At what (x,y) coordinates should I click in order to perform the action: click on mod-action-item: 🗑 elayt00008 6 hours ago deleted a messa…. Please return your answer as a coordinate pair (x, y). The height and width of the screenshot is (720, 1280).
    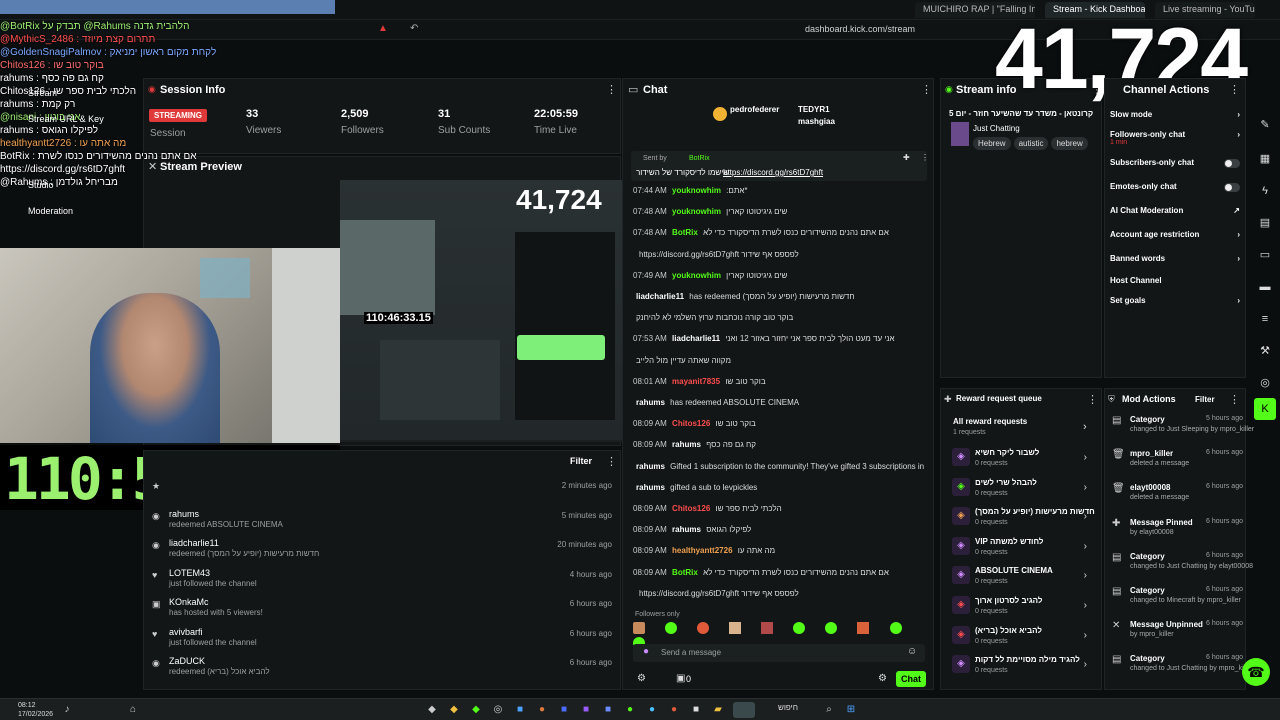
    Looking at the image, I should click on (1177, 501).